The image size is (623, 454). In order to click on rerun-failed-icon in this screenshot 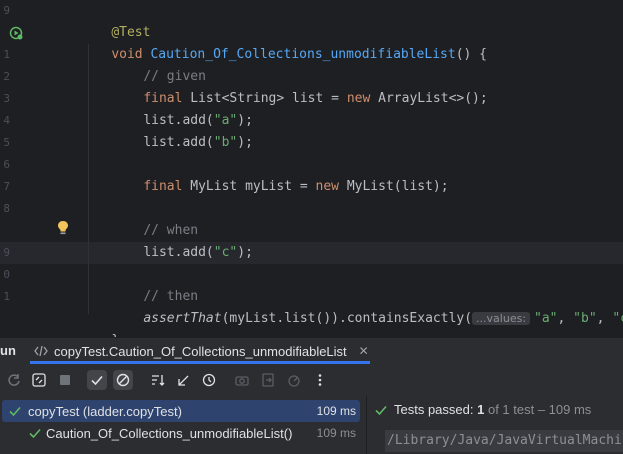, I will do `click(39, 380)`.